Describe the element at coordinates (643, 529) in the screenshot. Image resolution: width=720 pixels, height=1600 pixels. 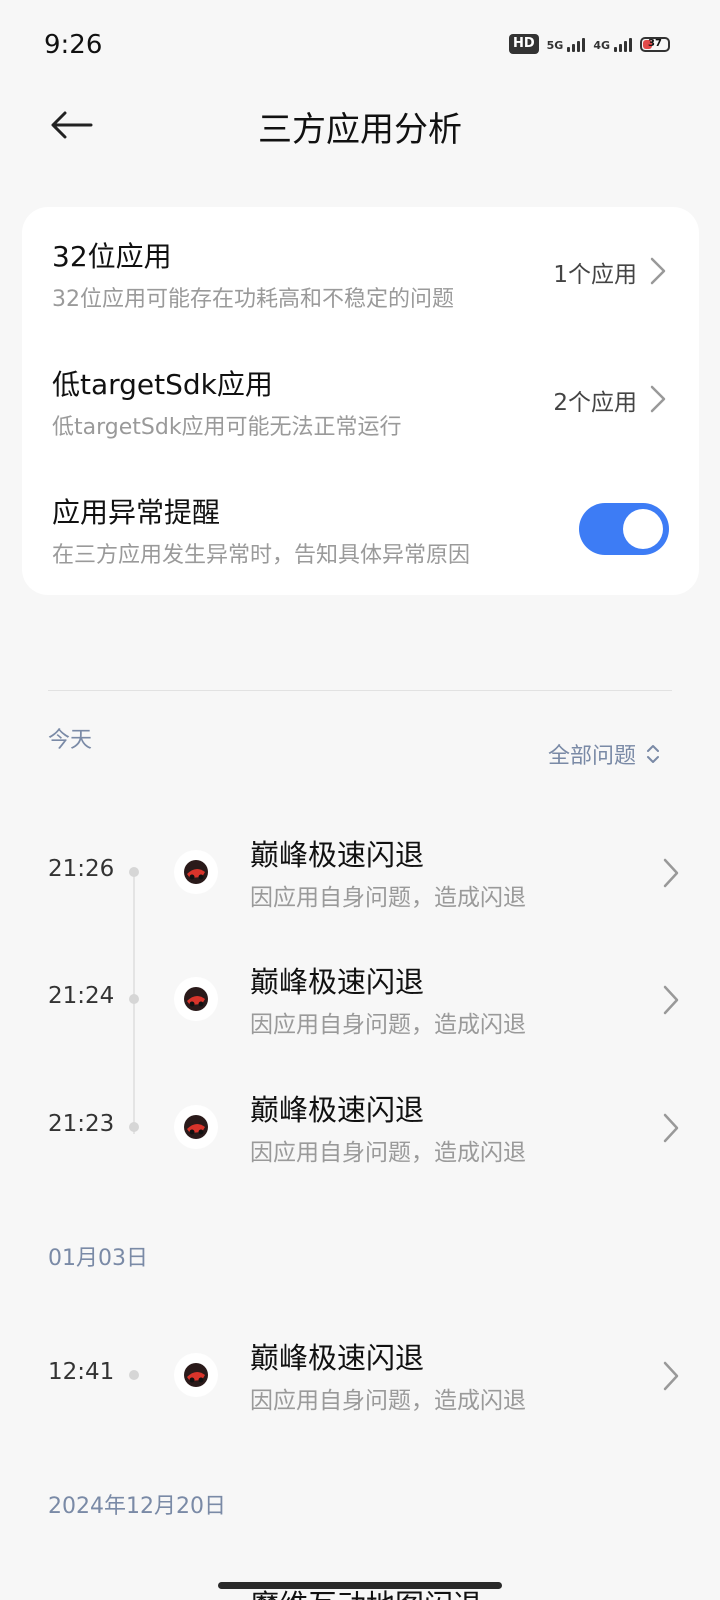
I see `toggle-knob` at that location.